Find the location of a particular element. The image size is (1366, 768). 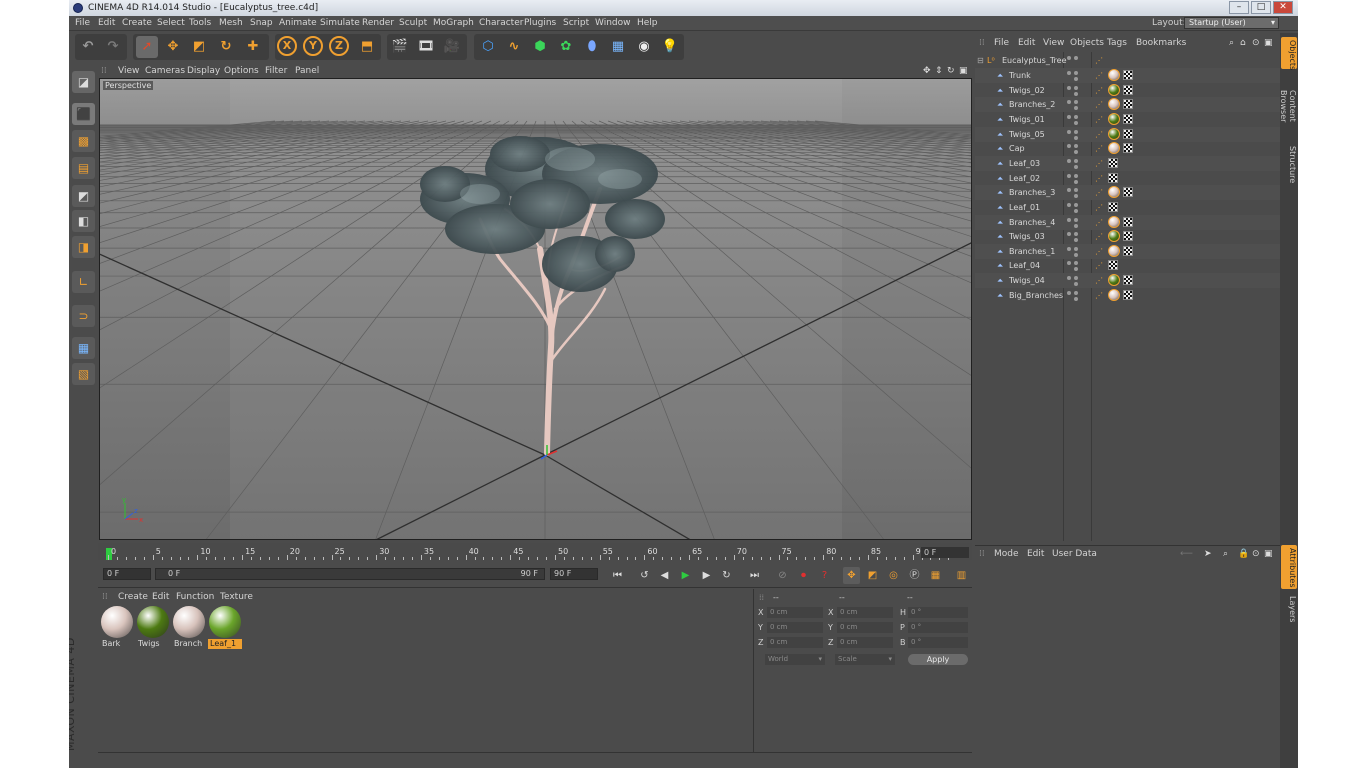

menu-animate: Animate is located at coordinates (298, 23).